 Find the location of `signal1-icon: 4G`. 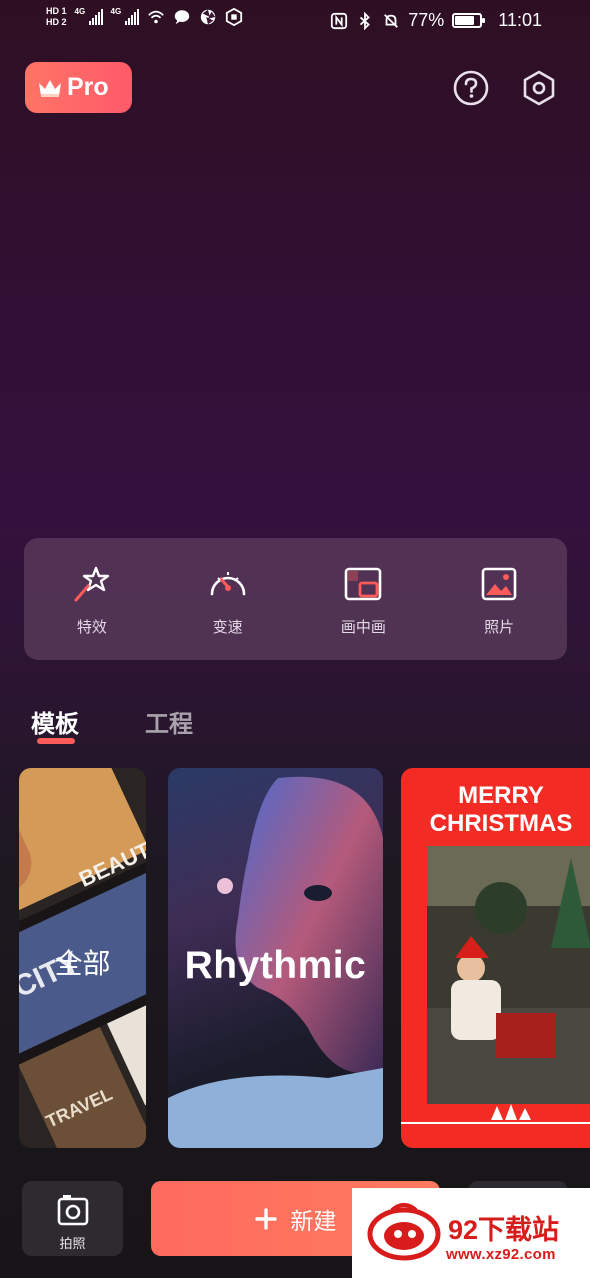

signal1-icon: 4G is located at coordinates (88, 16).